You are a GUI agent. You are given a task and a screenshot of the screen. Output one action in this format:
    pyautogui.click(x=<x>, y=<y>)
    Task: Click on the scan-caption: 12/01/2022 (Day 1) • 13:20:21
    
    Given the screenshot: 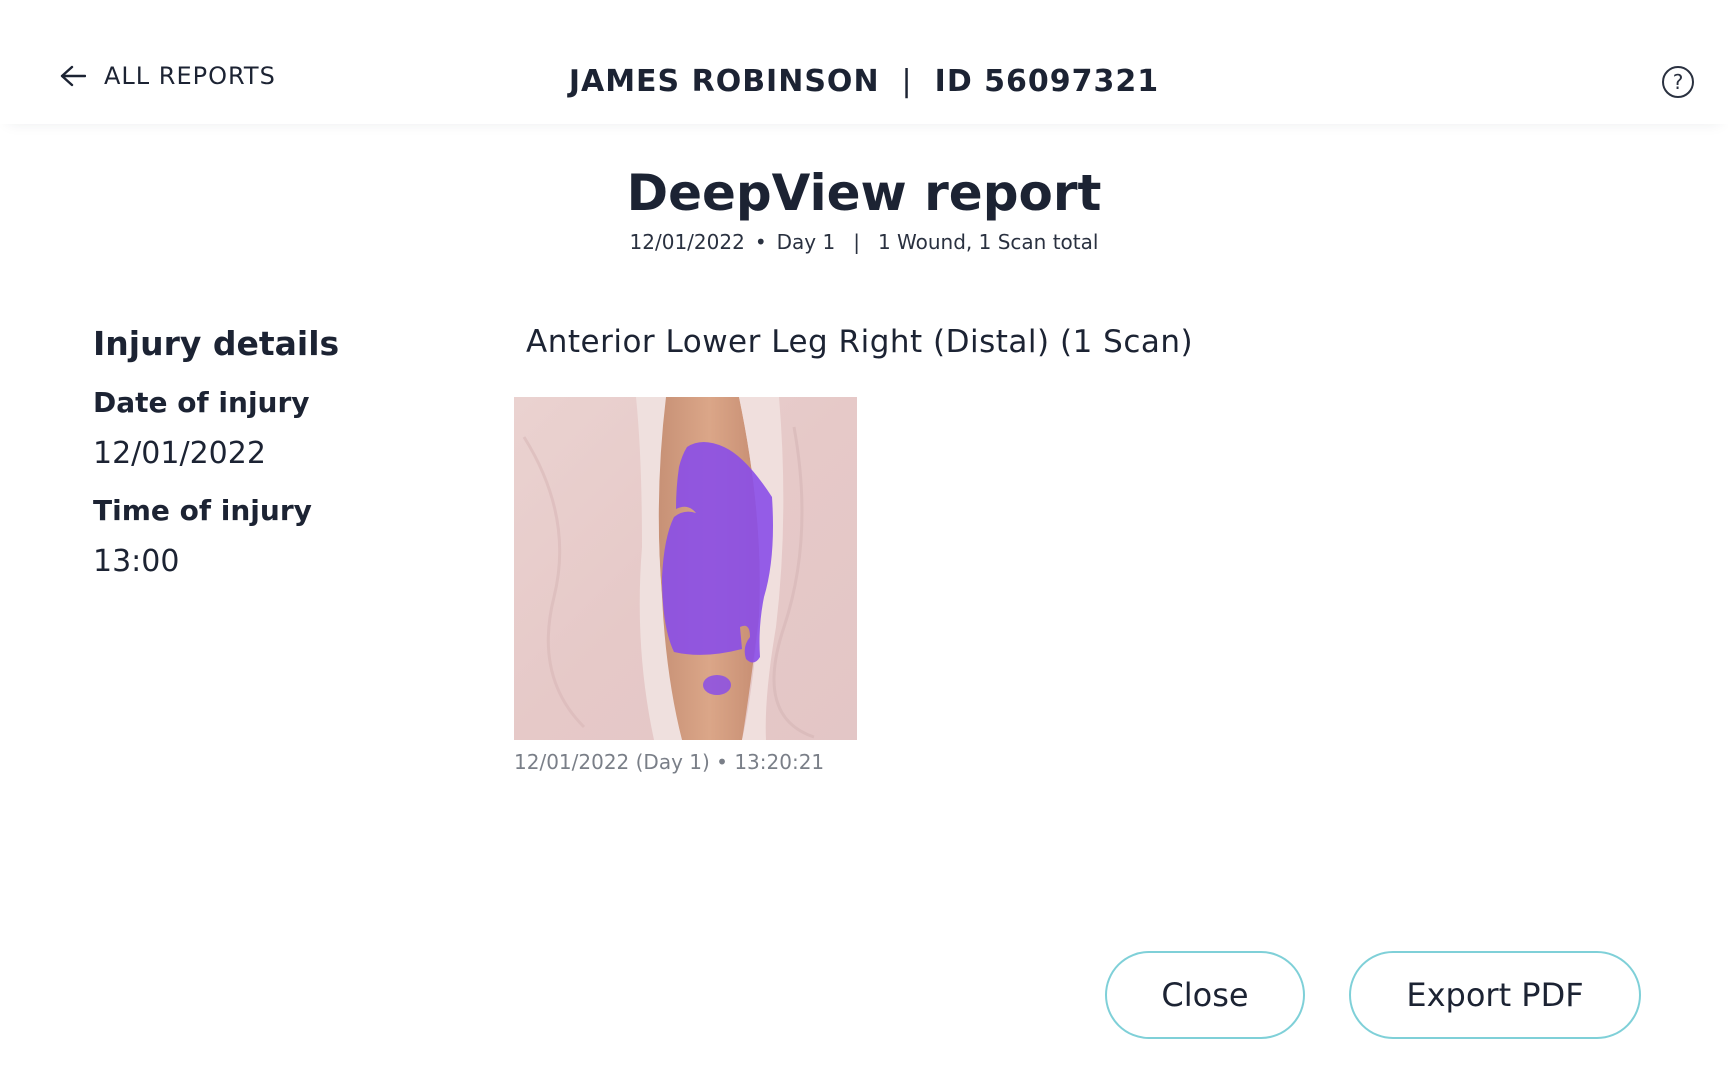 What is the action you would take?
    pyautogui.click(x=669, y=762)
    